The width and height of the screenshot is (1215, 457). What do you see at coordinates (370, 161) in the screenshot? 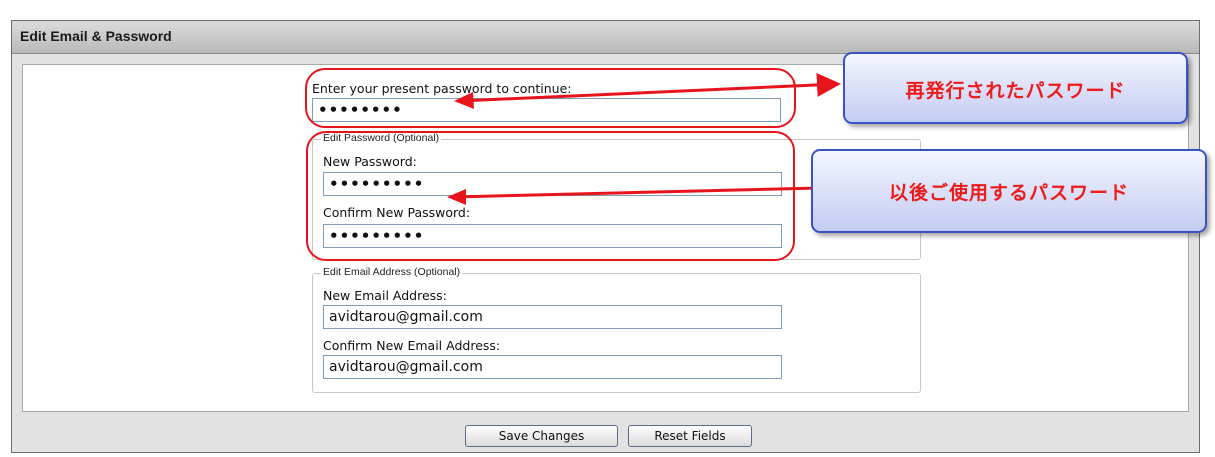
I see `new-password-label: New Password:` at bounding box center [370, 161].